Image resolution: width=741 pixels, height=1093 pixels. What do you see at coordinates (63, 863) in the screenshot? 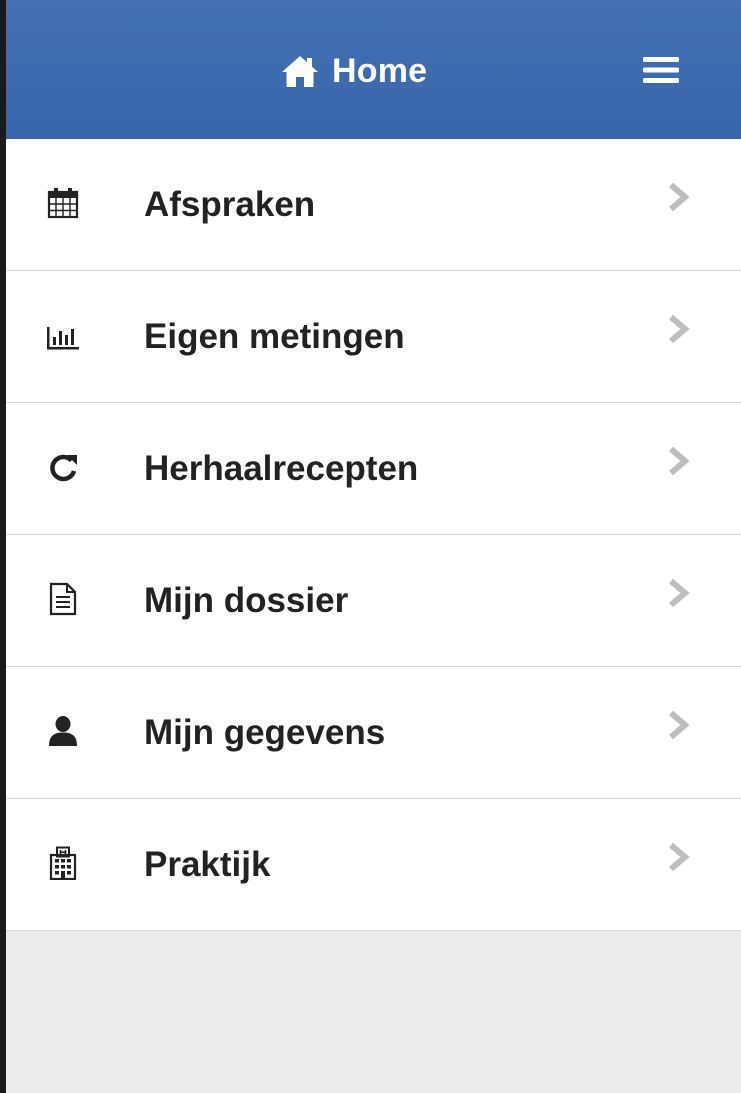
I see `hospital-icon` at bounding box center [63, 863].